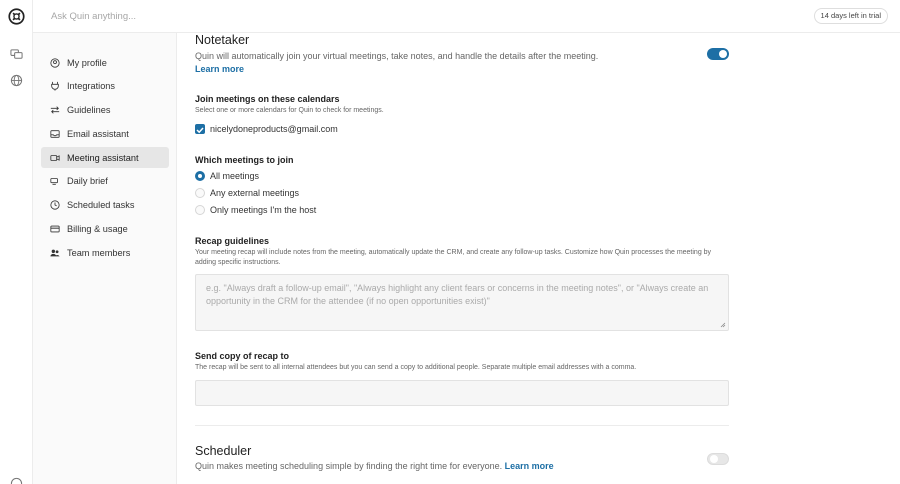 The width and height of the screenshot is (900, 484). Describe the element at coordinates (16, 480) in the screenshot. I see `help-icon` at that location.